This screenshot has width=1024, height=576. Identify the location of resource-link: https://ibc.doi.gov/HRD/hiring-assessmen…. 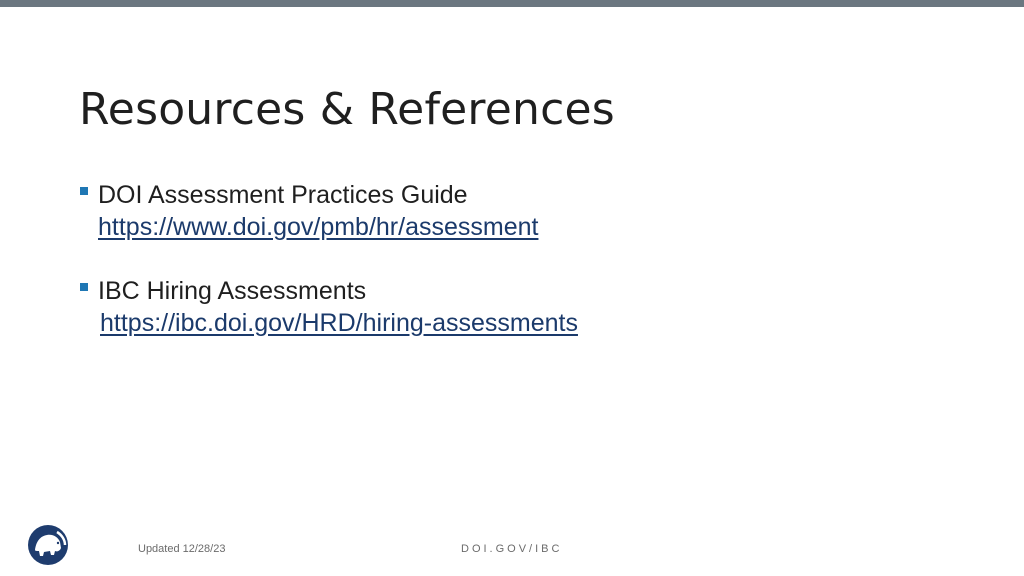
(539, 323).